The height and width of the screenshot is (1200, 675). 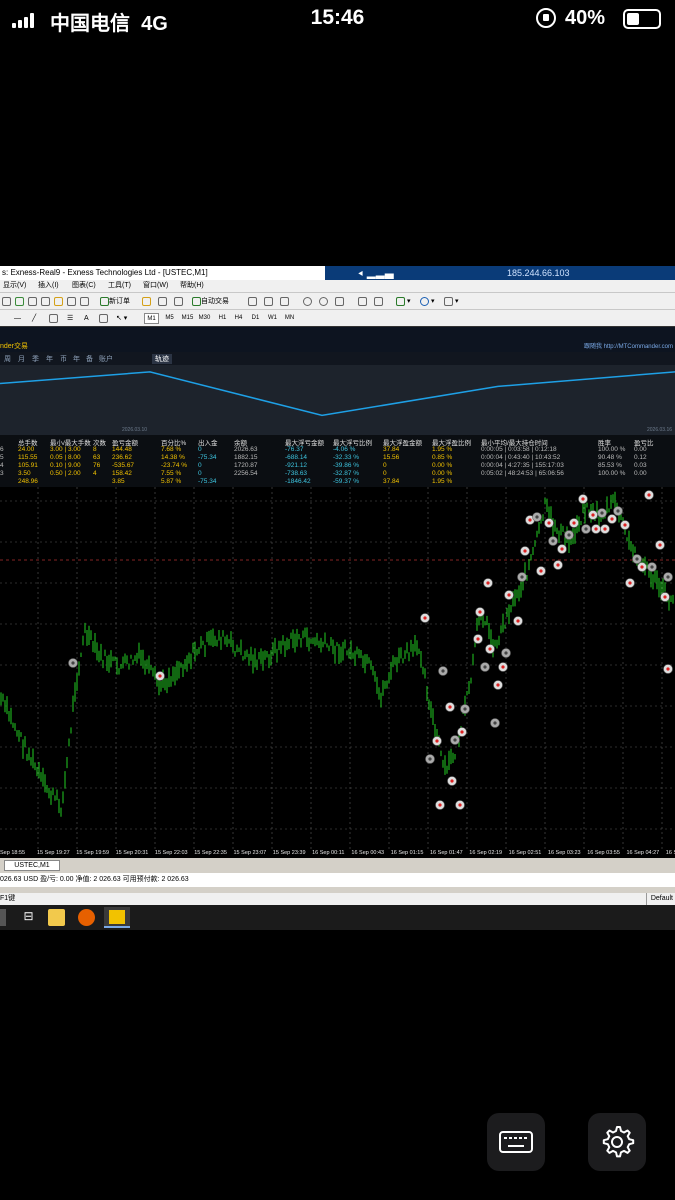 What do you see at coordinates (103, 318) in the screenshot?
I see `text-label-icon` at bounding box center [103, 318].